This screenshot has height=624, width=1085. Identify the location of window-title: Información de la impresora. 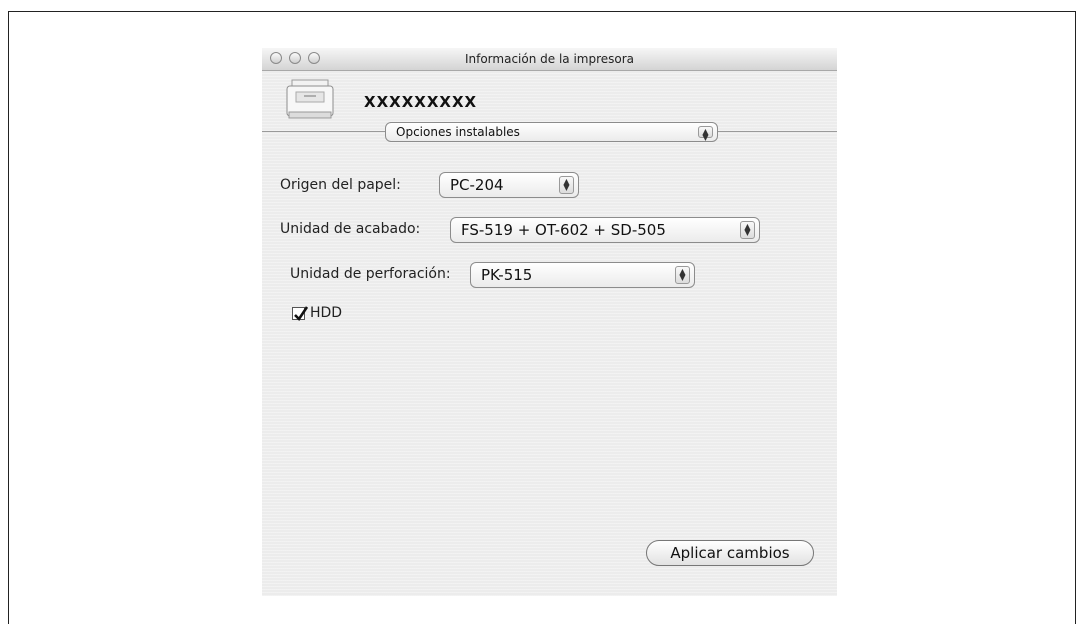
(549, 59).